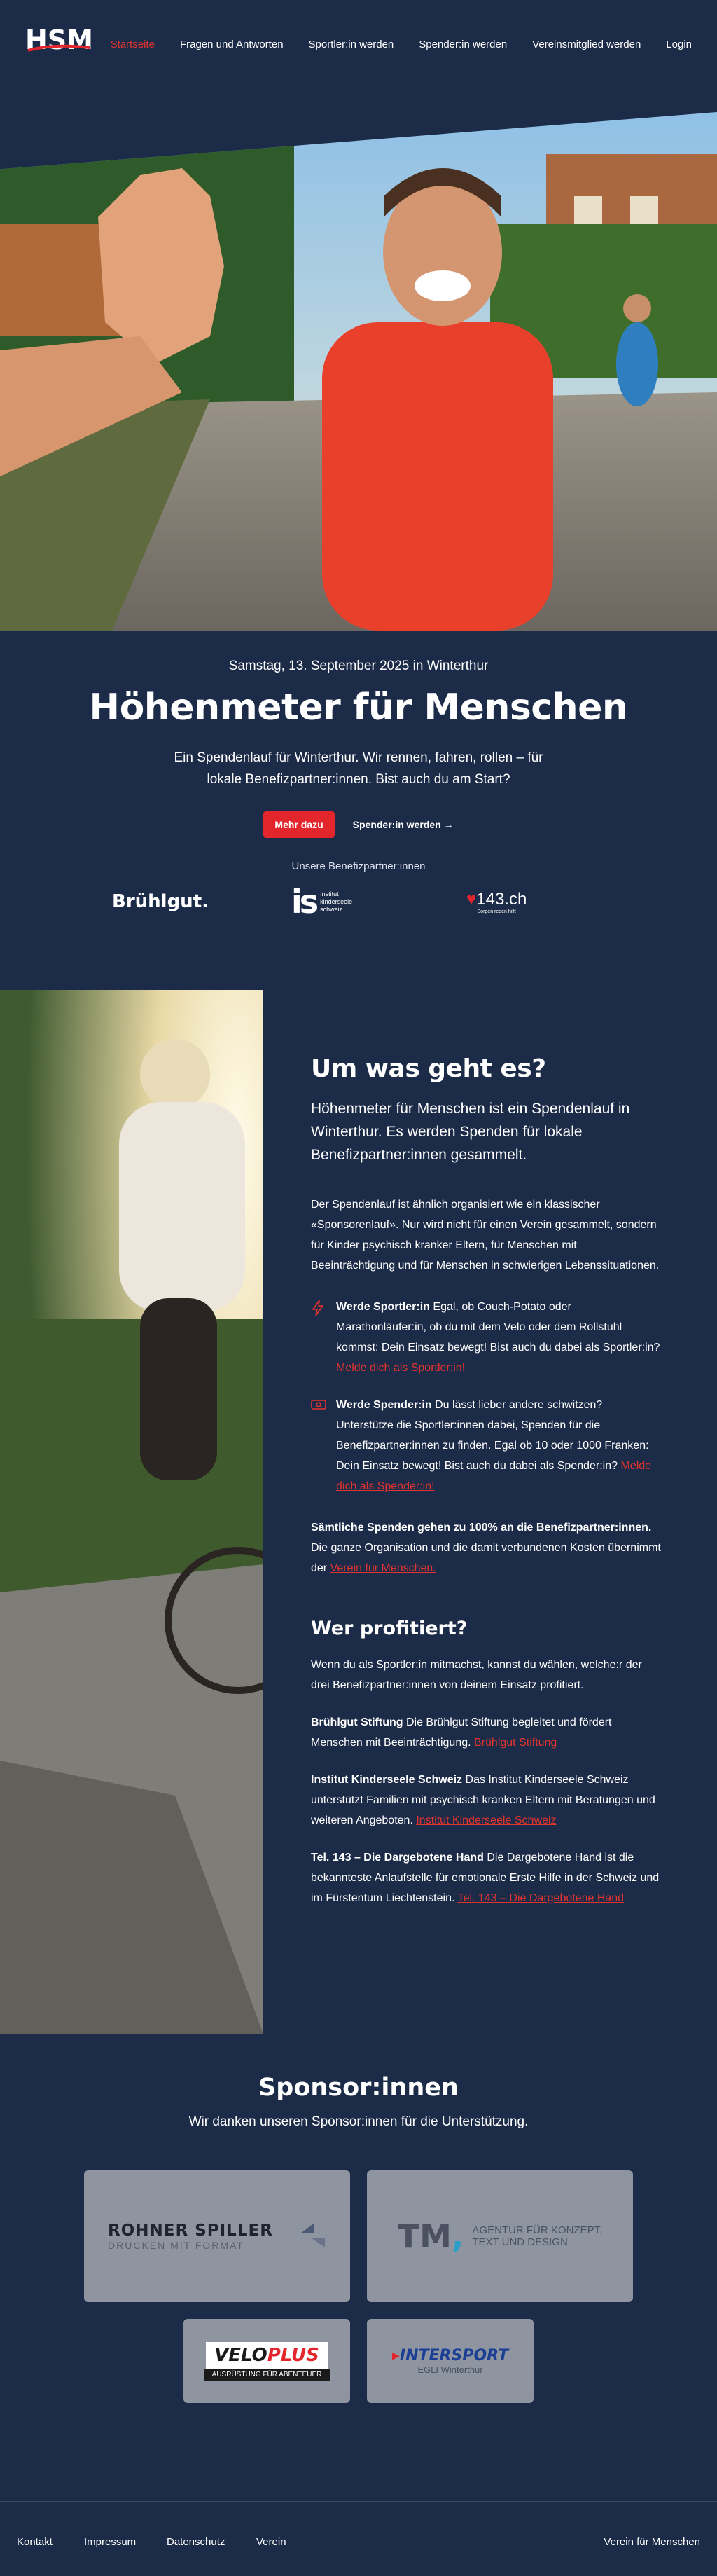  Describe the element at coordinates (266, 2361) in the screenshot. I see `sponsor-veloplus: VELOPLUS AUSRÜSTUNG FÜR ABENTEUER` at that location.